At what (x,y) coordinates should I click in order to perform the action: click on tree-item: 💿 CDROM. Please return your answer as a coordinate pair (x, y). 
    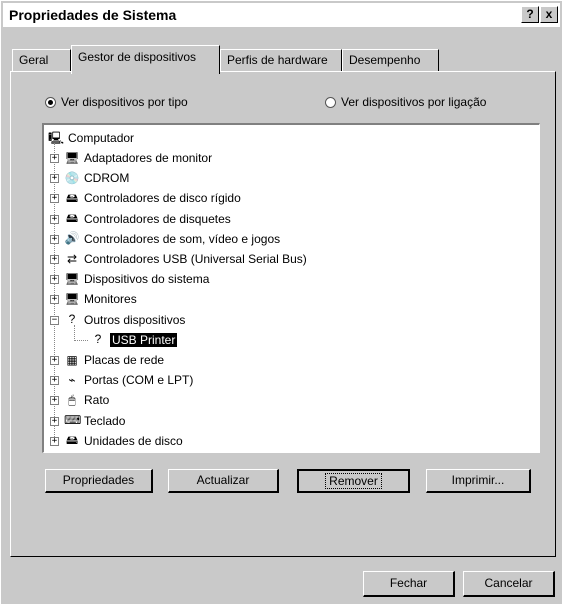
    Looking at the image, I should click on (97, 178).